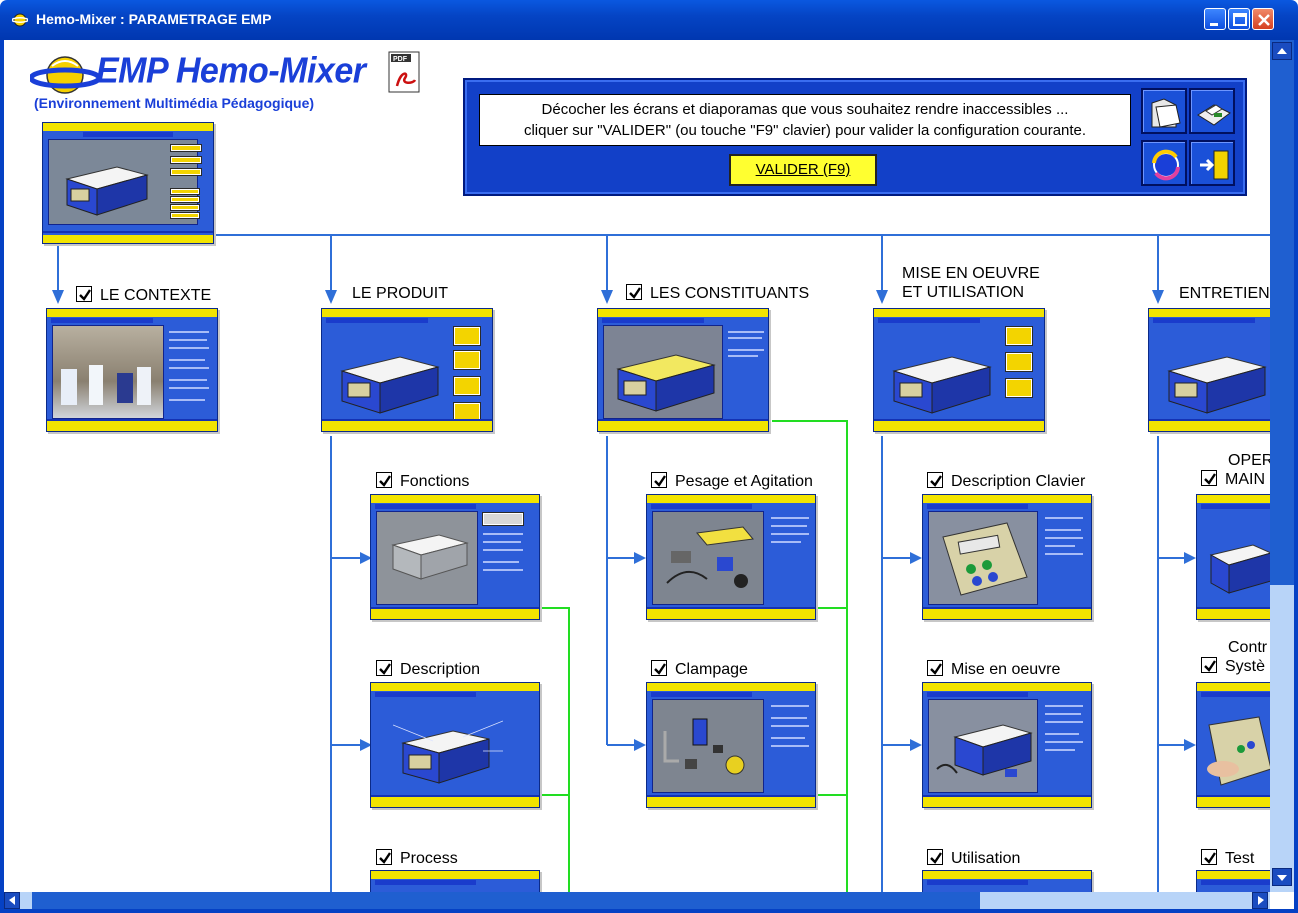 This screenshot has width=1298, height=913. What do you see at coordinates (710, 557) in the screenshot?
I see `exploded-parts-drawing` at bounding box center [710, 557].